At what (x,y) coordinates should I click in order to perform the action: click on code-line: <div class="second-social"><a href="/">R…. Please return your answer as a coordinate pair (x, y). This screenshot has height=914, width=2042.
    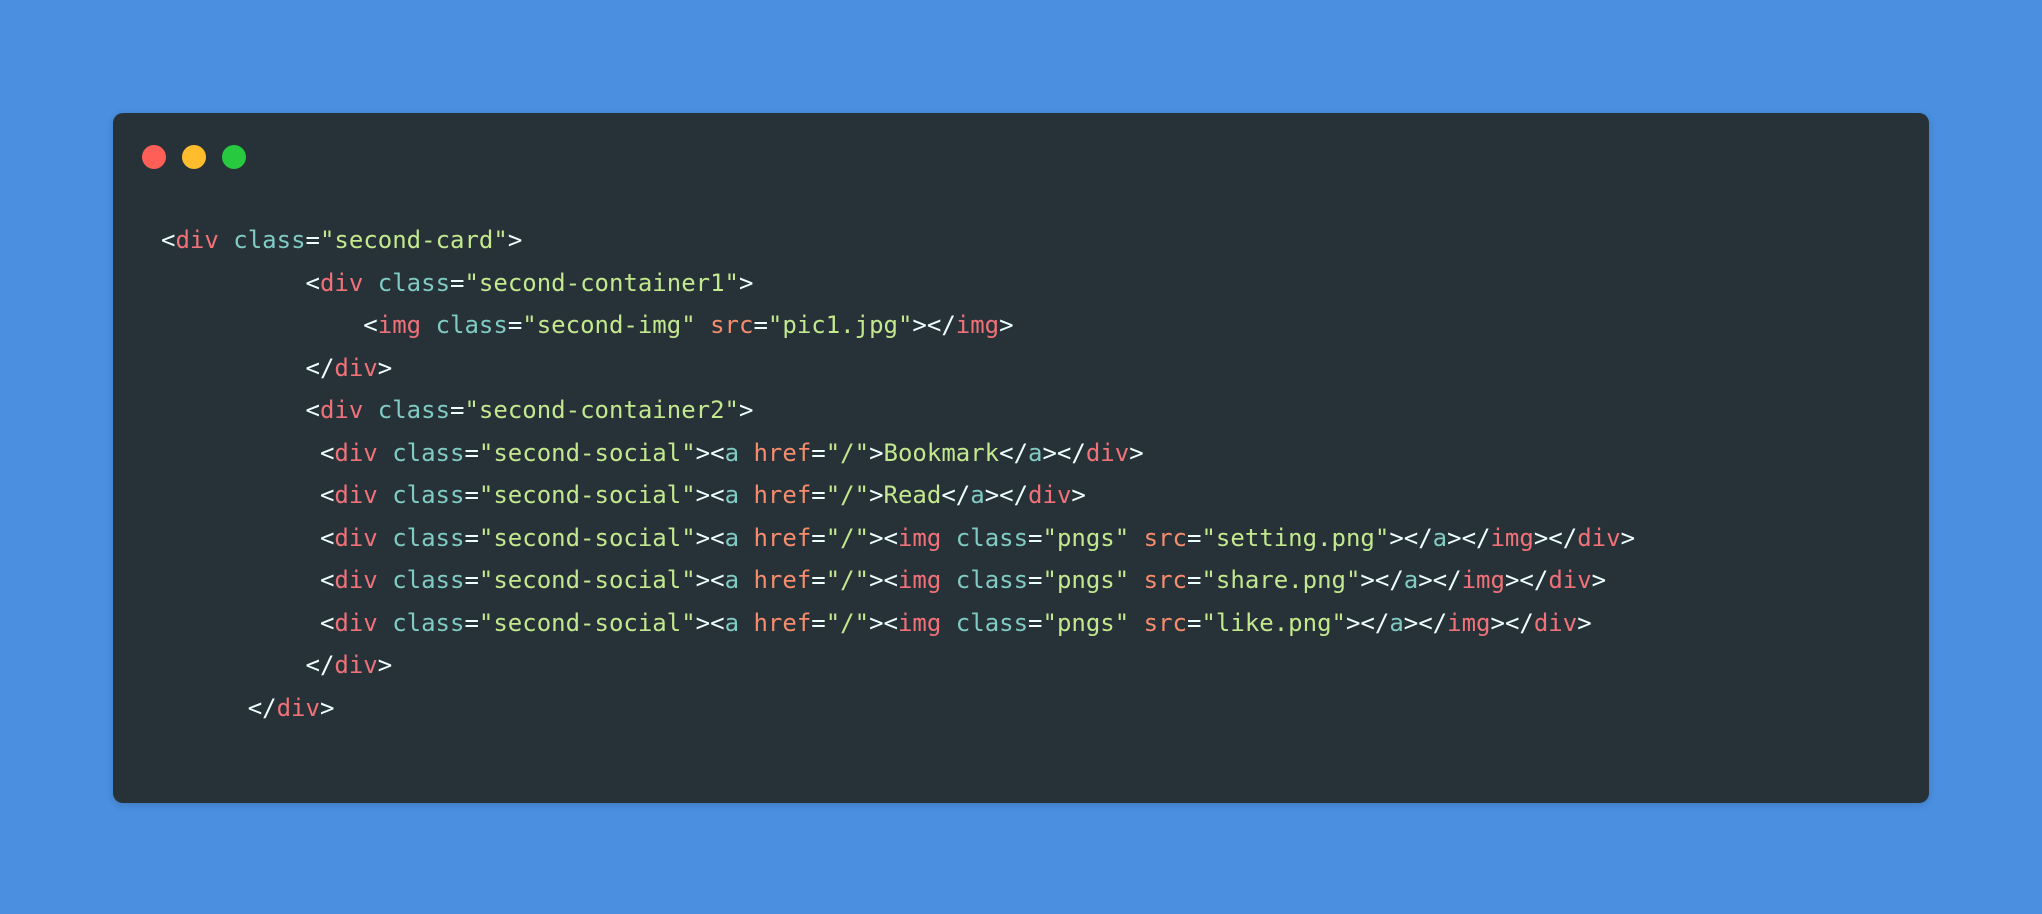
    Looking at the image, I should click on (898, 495).